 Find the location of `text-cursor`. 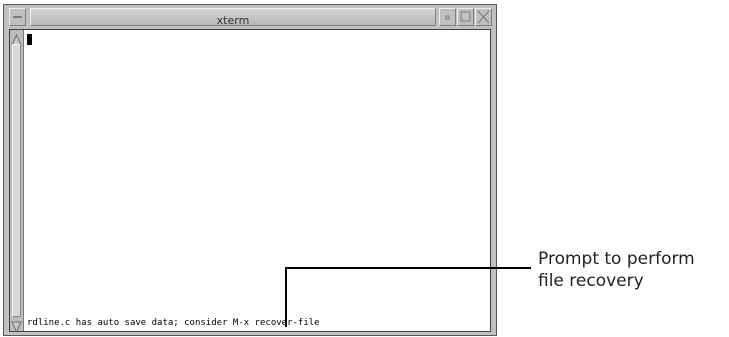

text-cursor is located at coordinates (29, 39).